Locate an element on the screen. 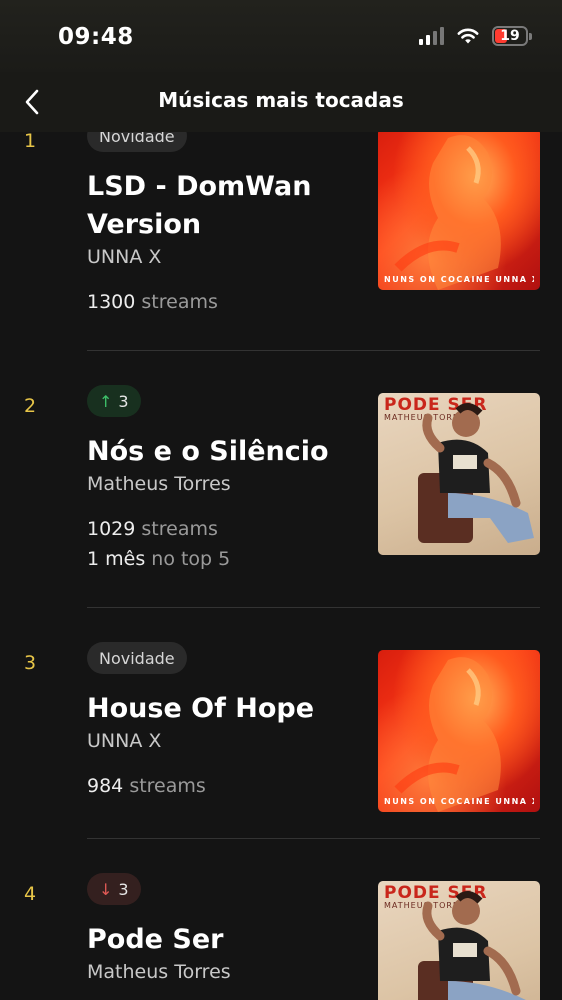 The width and height of the screenshot is (562, 1000). cellular-signal-icon is located at coordinates (431, 36).